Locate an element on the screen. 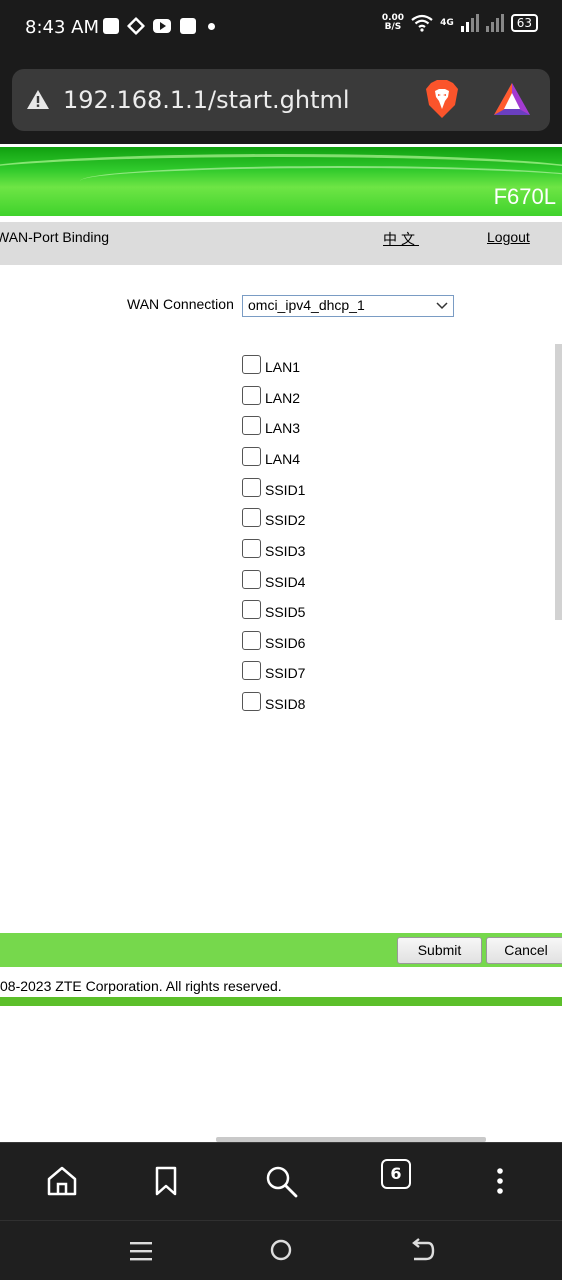 The height and width of the screenshot is (1280, 562). port-label: SSID5 is located at coordinates (285, 612).